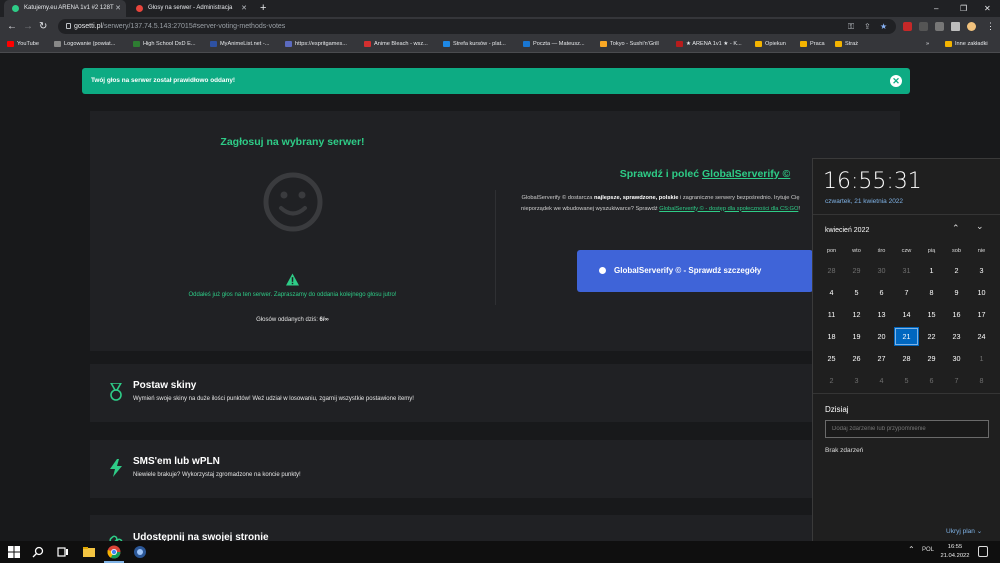  Describe the element at coordinates (931, 314) in the screenshot. I see `calendar-day: 15` at that location.